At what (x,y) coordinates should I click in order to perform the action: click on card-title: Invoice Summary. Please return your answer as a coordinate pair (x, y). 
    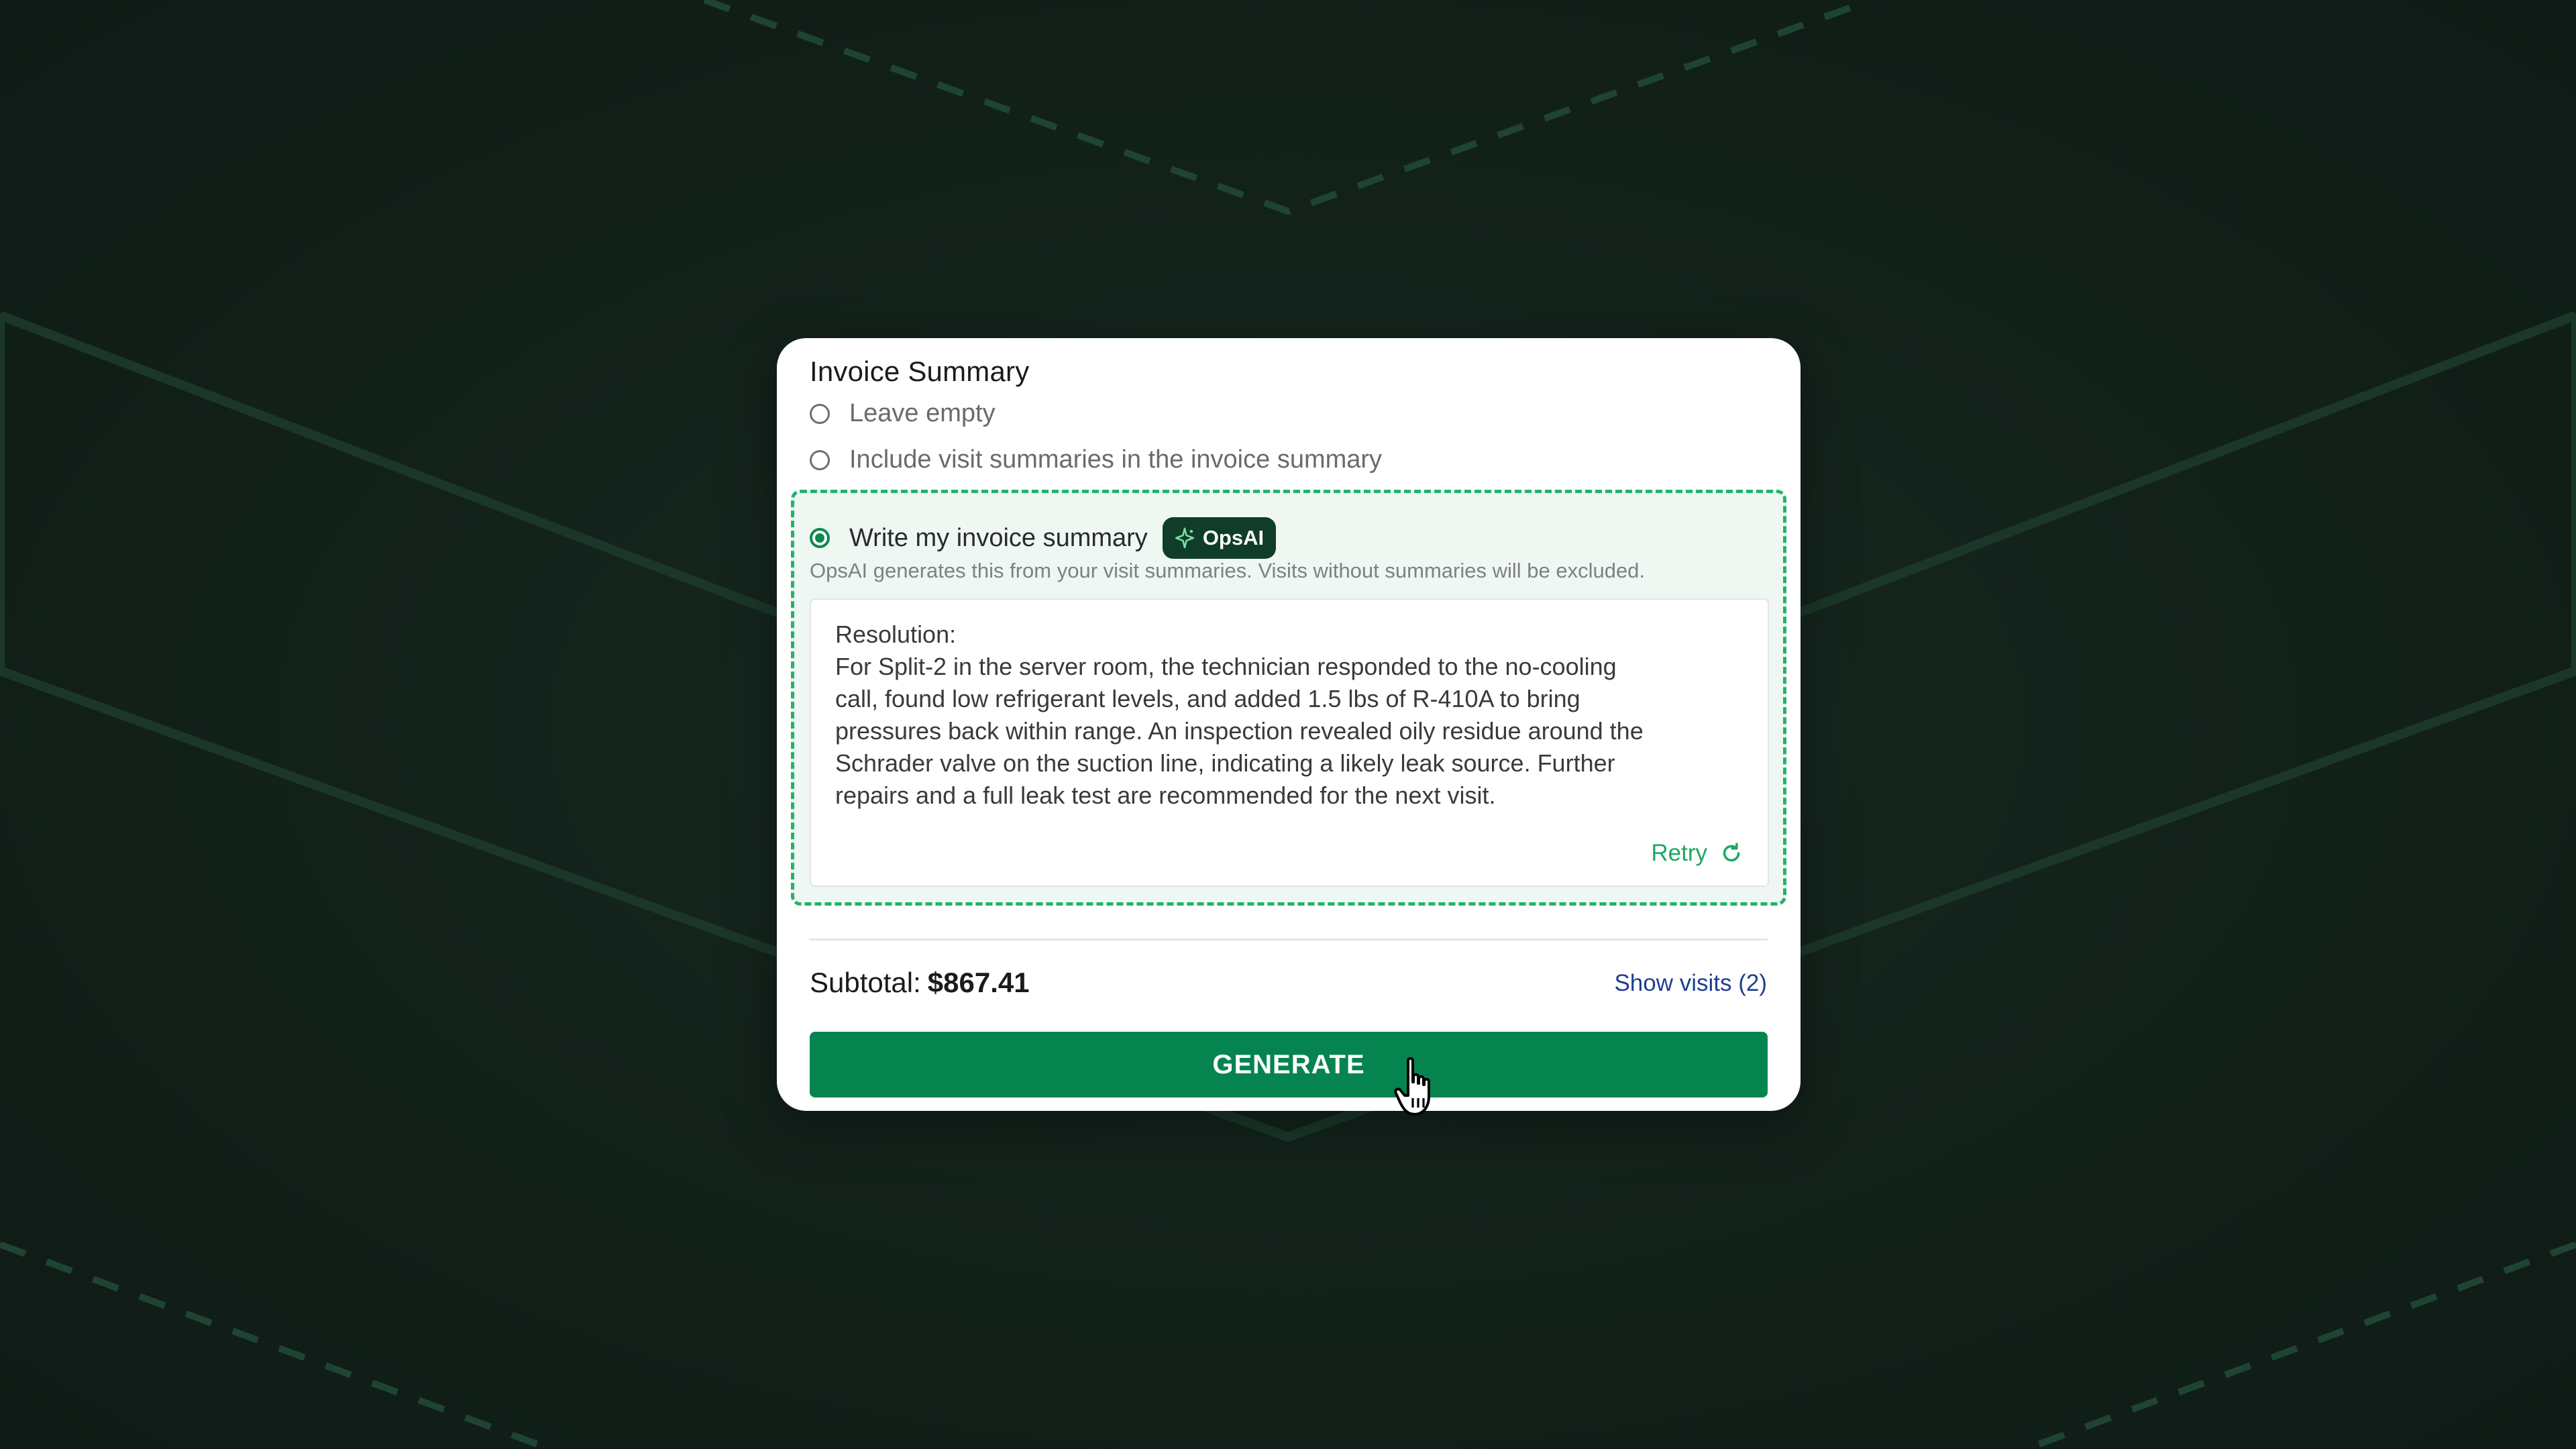
    Looking at the image, I should click on (920, 371).